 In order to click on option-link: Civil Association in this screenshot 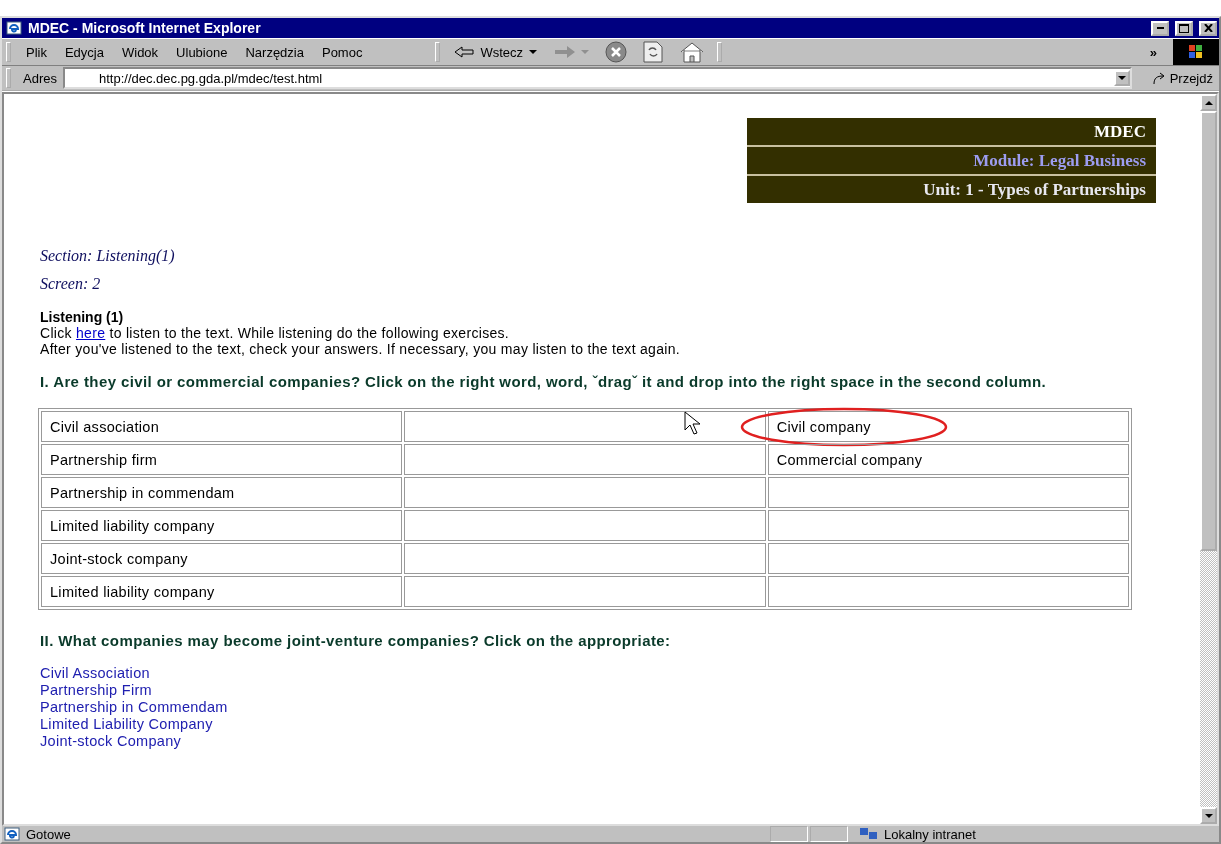, I will do `click(610, 673)`.